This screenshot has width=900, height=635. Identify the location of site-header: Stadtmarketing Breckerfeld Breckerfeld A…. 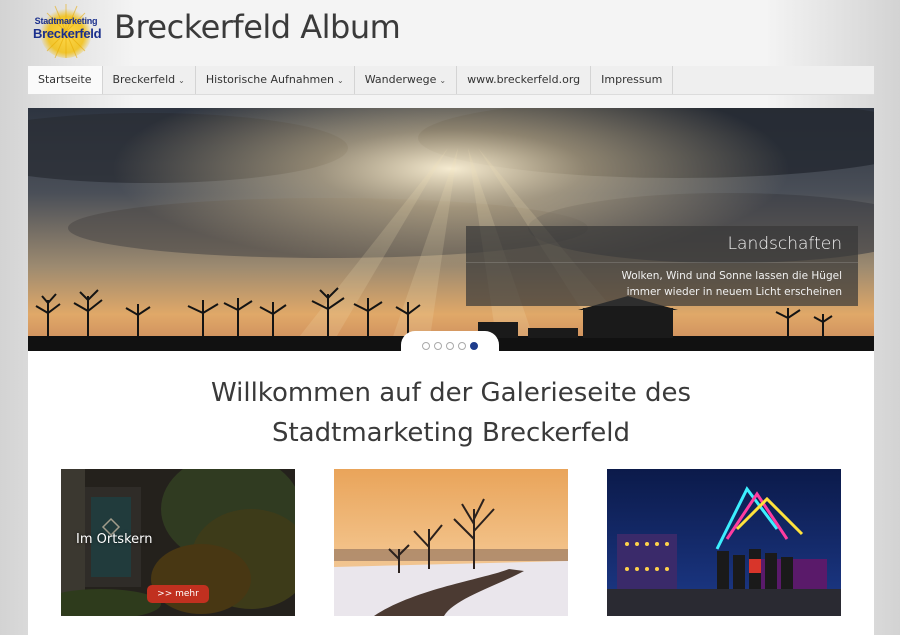
(450, 31).